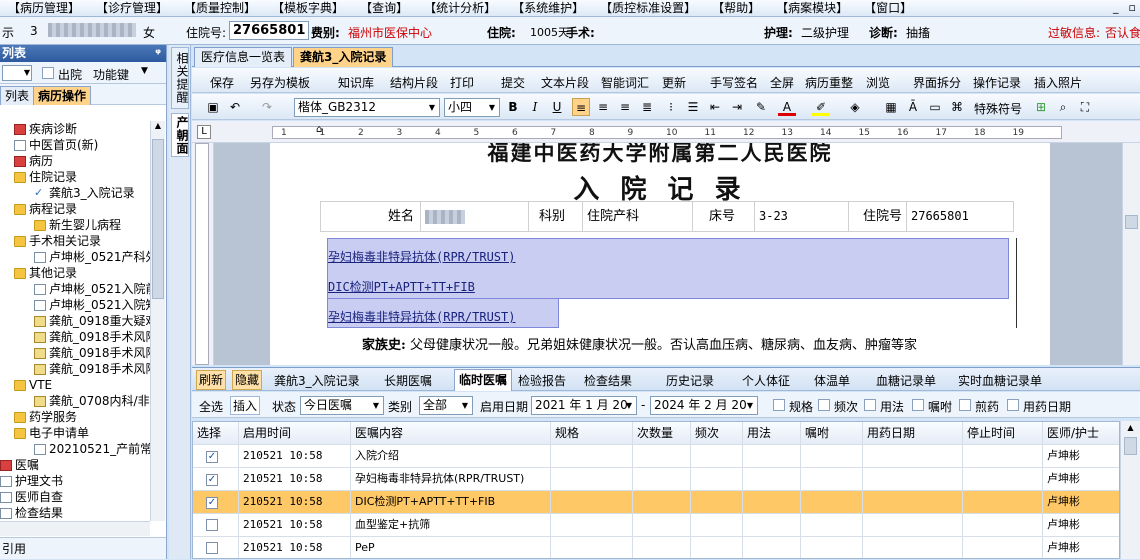  Describe the element at coordinates (157, 321) in the screenshot. I see `tree-scrollbar: ▲` at that location.